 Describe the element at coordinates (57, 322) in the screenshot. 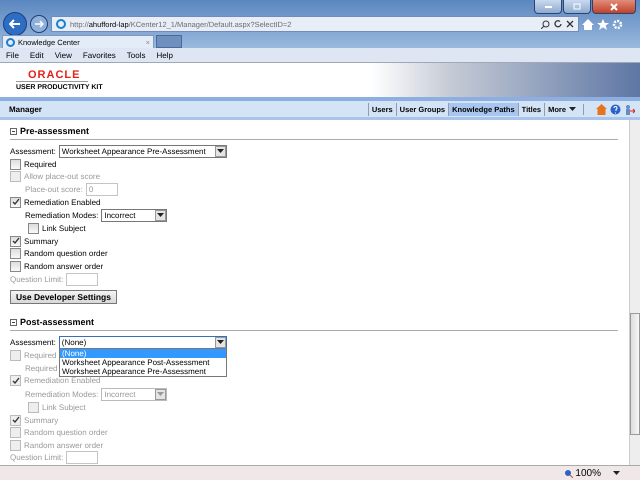

I see `section-title: Post-assessment` at that location.